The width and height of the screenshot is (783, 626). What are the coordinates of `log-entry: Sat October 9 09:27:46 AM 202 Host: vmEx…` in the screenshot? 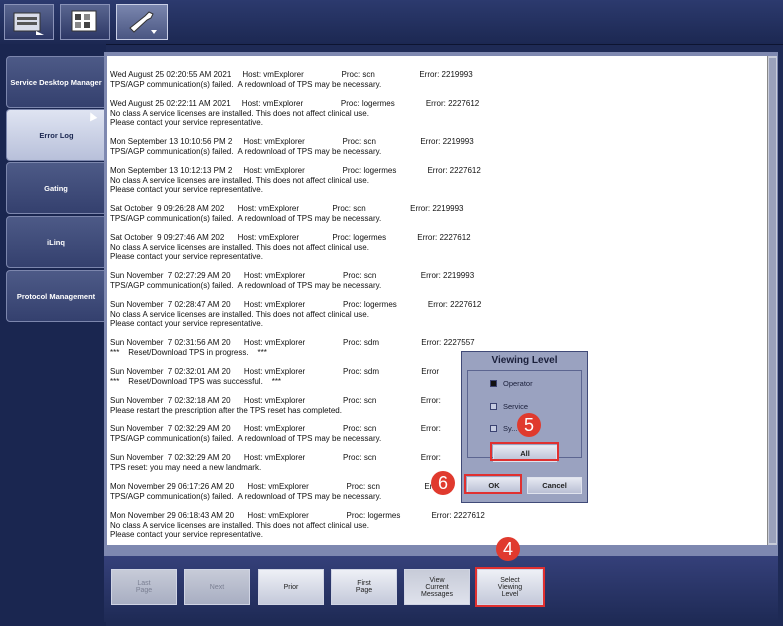 It's located at (290, 247).